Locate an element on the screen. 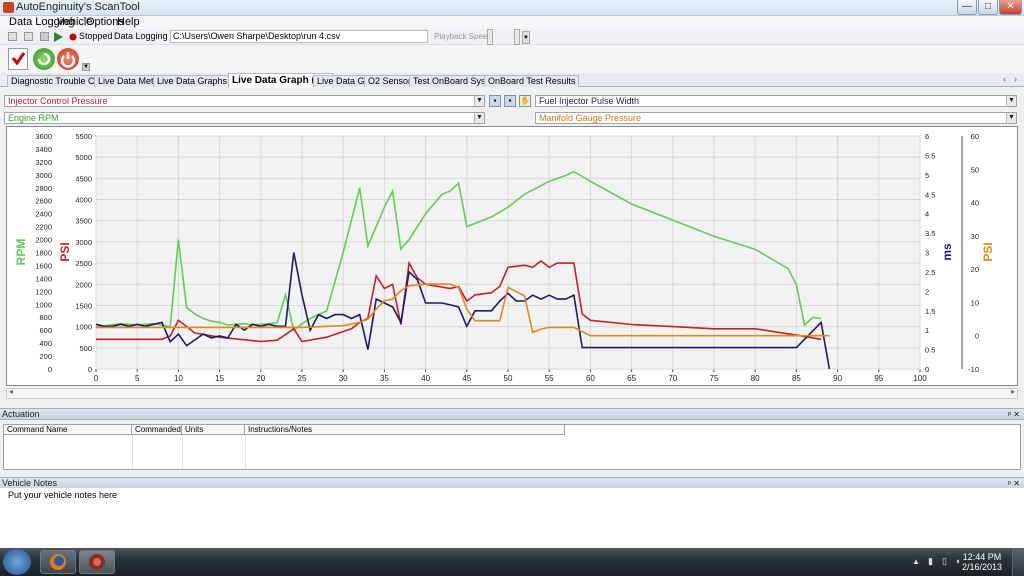 Image resolution: width=1024 pixels, height=576 pixels. psi_right-tick-label: 60 is located at coordinates (975, 136).